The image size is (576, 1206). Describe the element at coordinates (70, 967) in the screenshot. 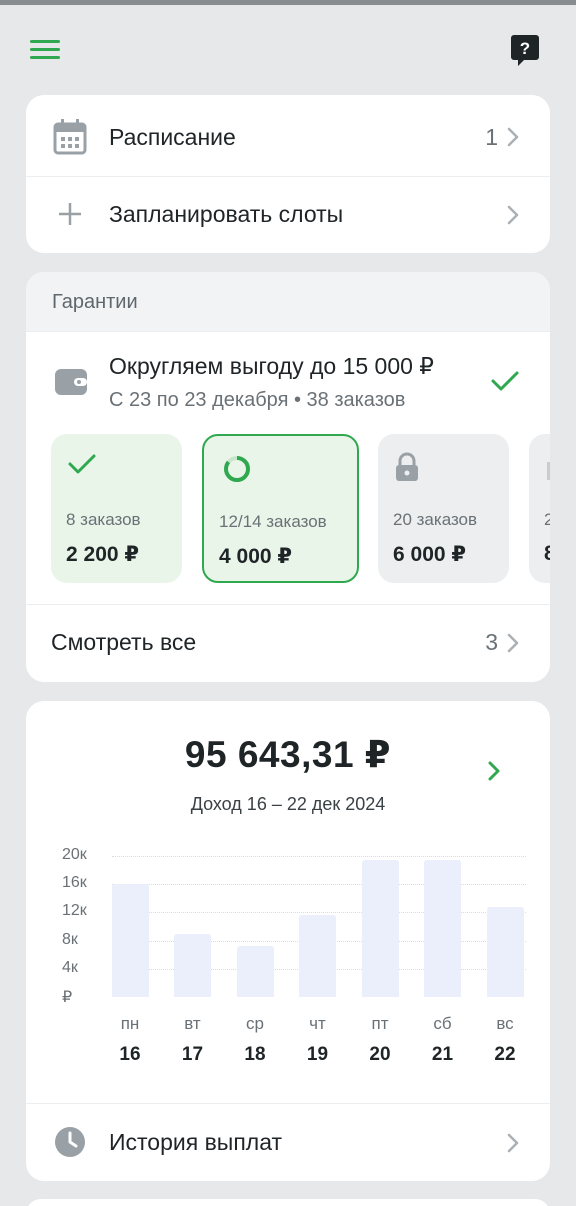

I see `y-tick-label: 4к` at that location.